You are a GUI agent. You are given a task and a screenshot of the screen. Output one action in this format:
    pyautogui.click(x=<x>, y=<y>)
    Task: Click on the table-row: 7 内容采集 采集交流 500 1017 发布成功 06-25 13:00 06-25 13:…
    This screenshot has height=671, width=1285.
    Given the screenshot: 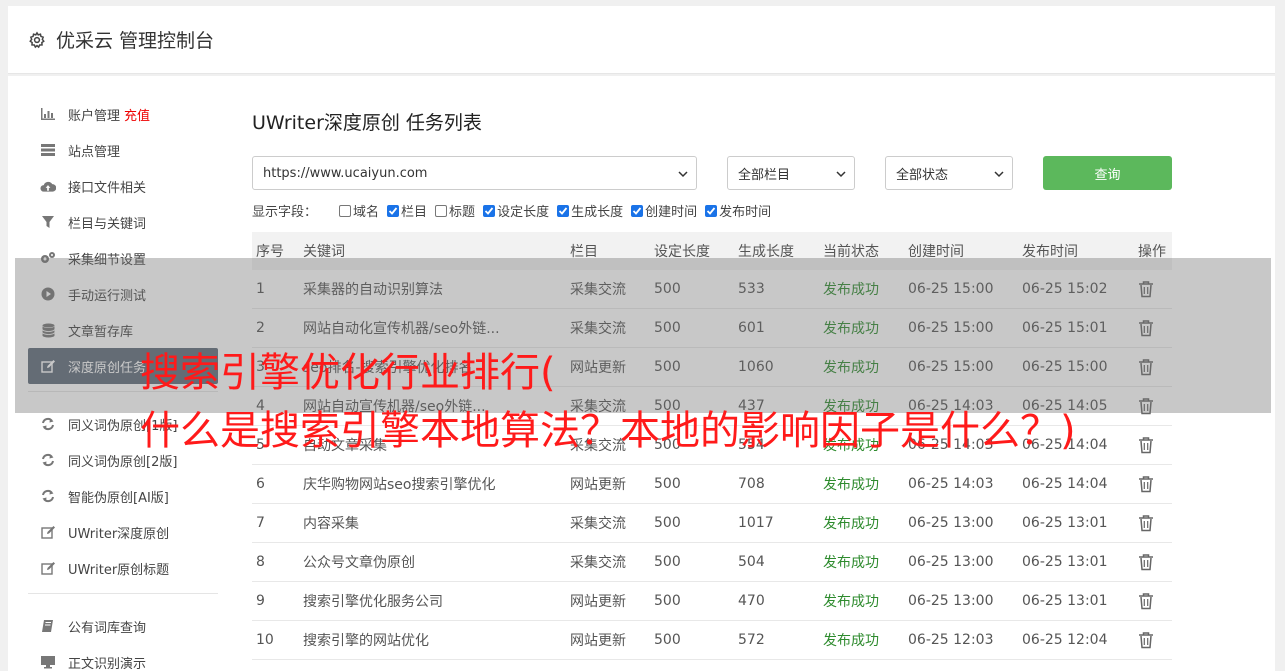 What is the action you would take?
    pyautogui.click(x=712, y=523)
    